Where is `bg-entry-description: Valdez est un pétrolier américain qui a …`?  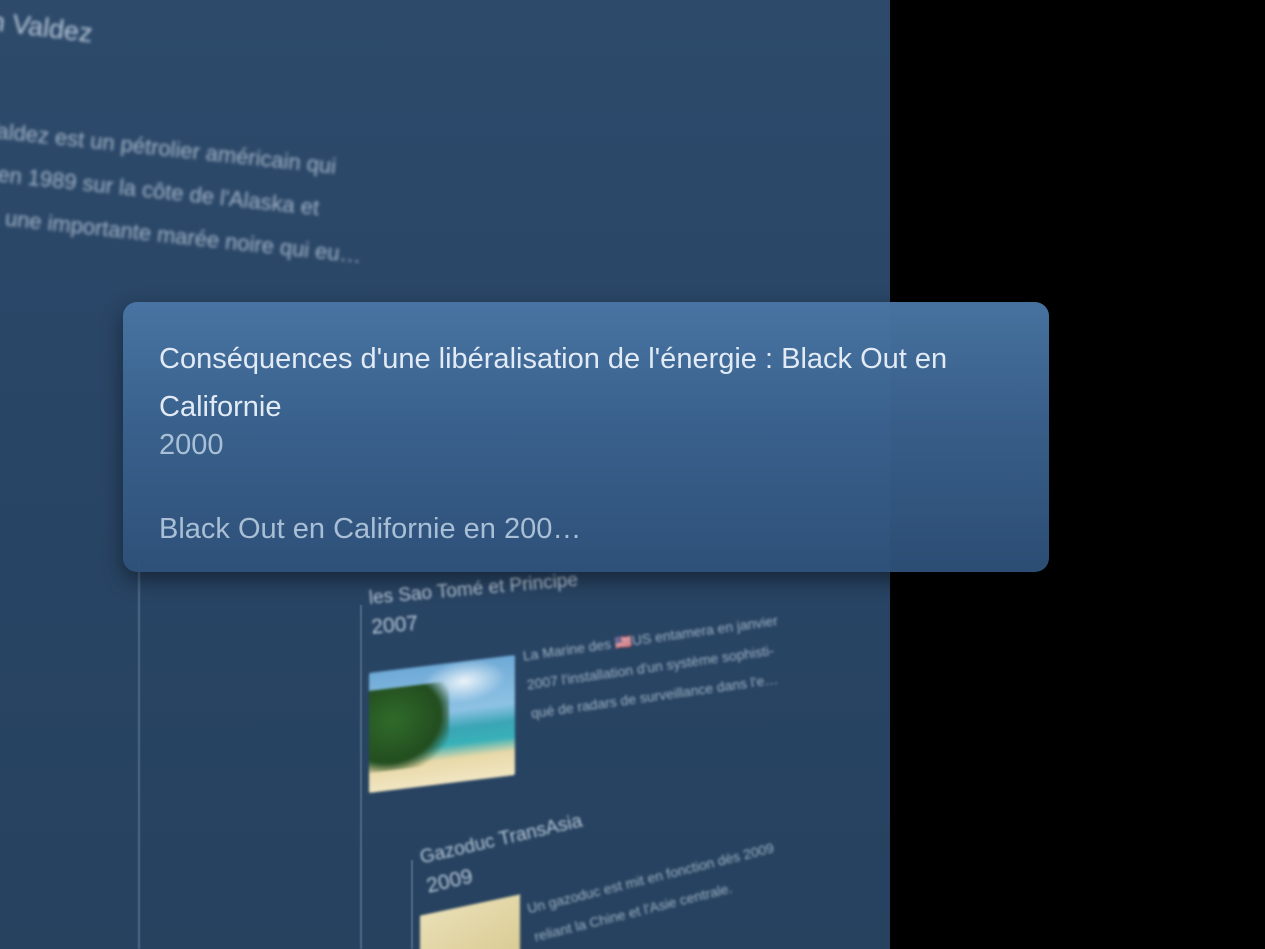
bg-entry-description: Valdez est un pétrolier américain qui a … is located at coordinates (221, 196).